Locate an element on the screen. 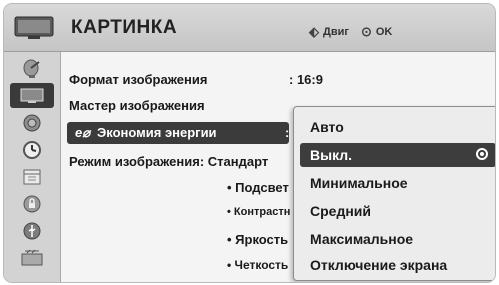 This screenshot has width=499, height=285. scroll-down-icon is located at coordinates (283, 282).